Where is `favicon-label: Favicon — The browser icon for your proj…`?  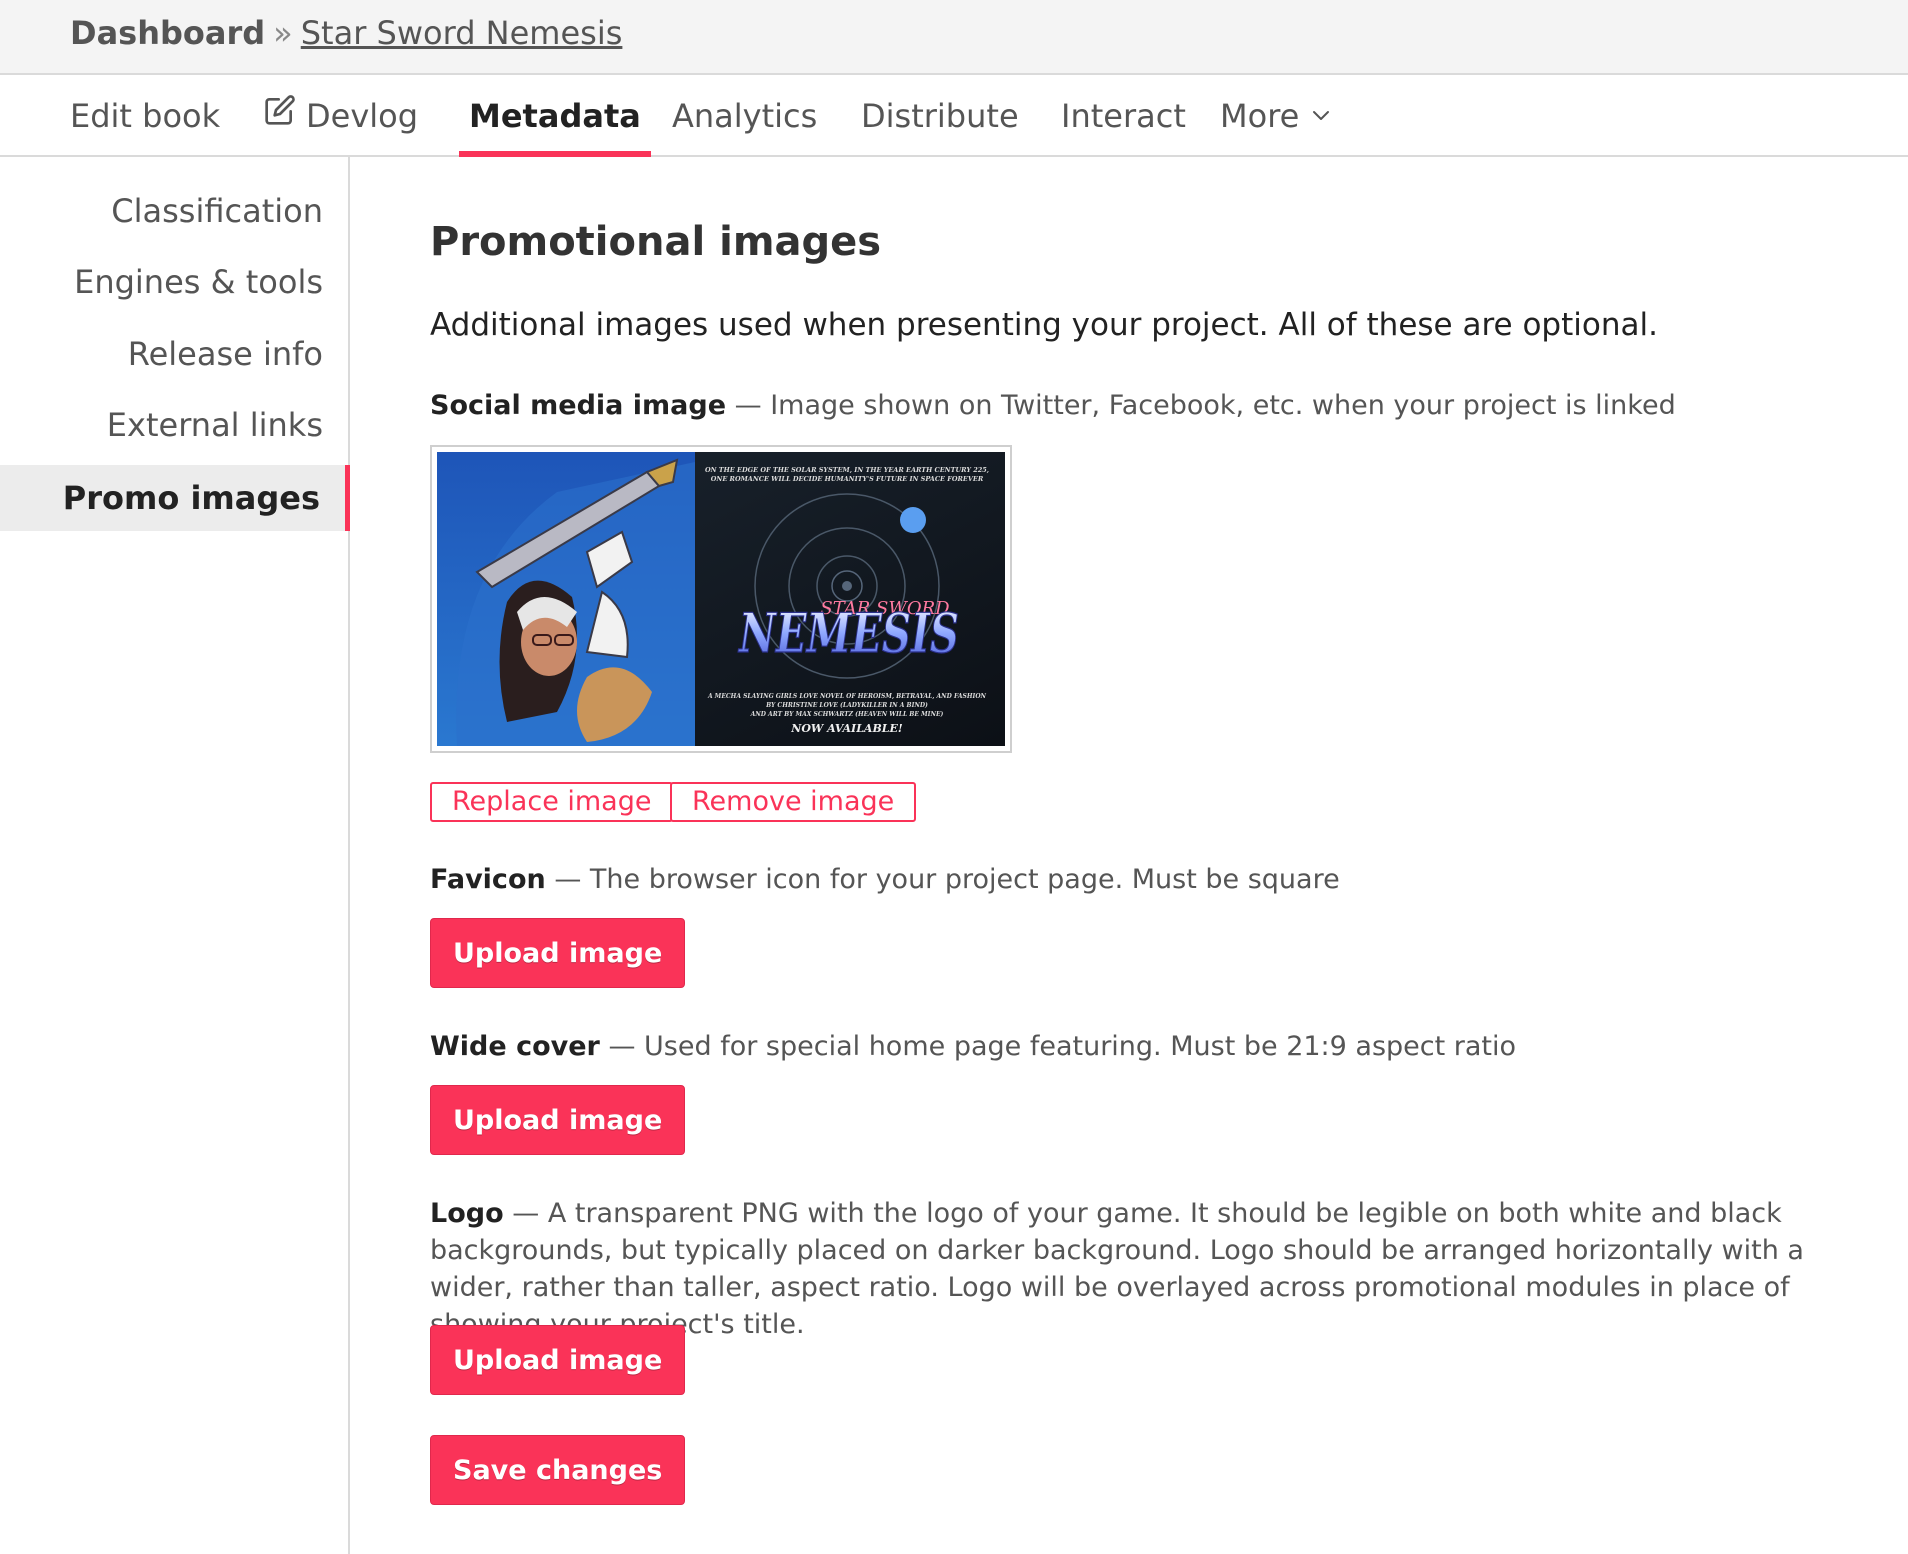 favicon-label: Favicon — The browser icon for your proj… is located at coordinates (885, 879).